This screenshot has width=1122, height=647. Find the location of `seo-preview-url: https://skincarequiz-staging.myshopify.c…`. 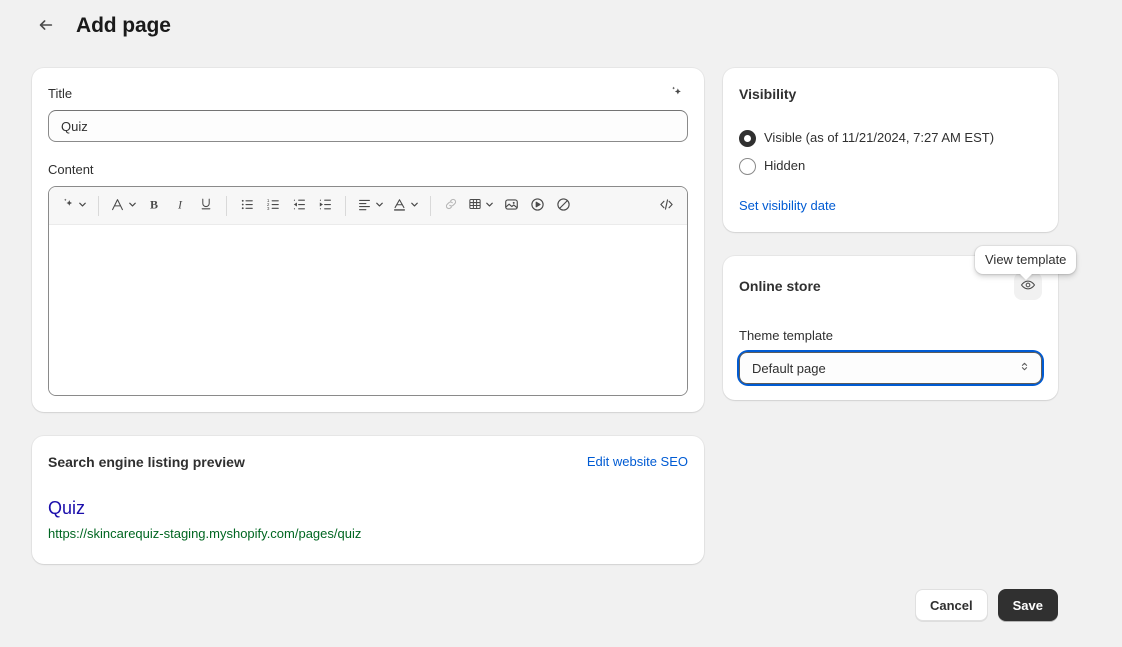

seo-preview-url: https://skincarequiz-staging.myshopify.c… is located at coordinates (205, 533).